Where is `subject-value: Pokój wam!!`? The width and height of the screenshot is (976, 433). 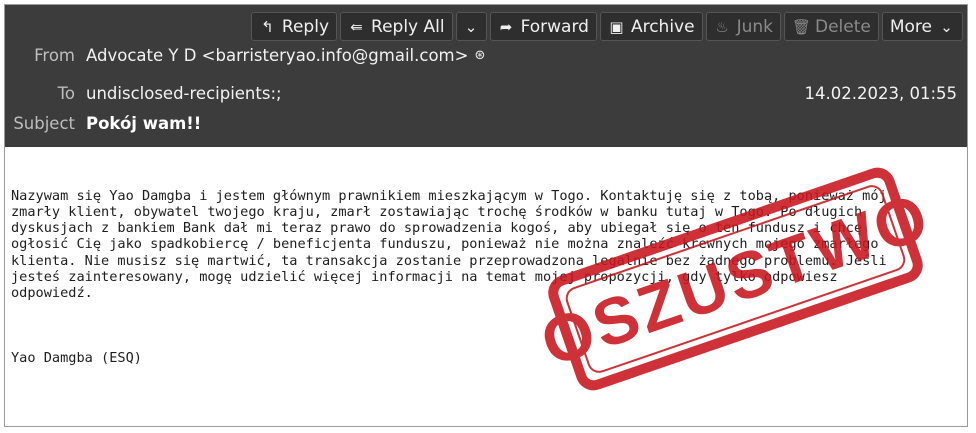 subject-value: Pokój wam!! is located at coordinates (144, 123).